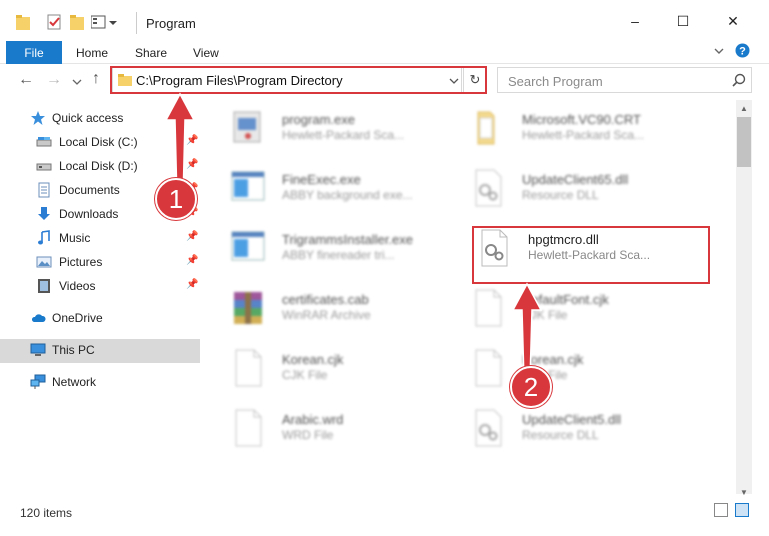 The image size is (769, 536). Describe the element at coordinates (77, 82) in the screenshot. I see `recent-locations-icon` at that location.